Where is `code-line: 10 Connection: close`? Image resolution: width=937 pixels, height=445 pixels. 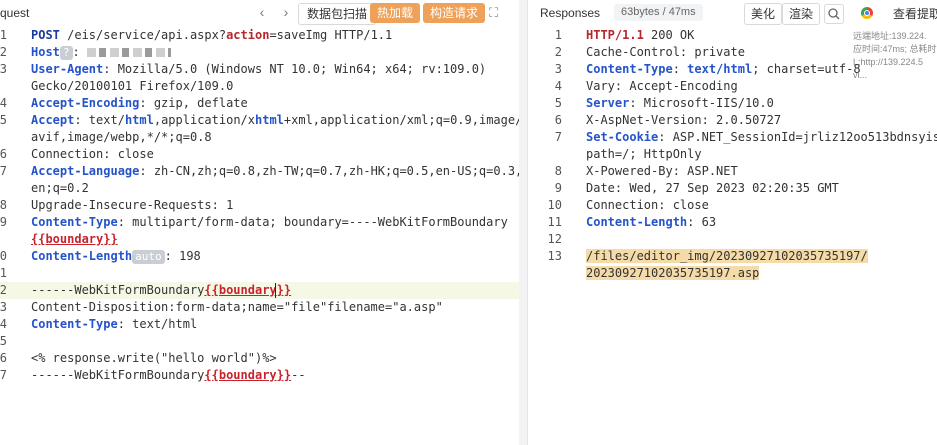 code-line: 10 Connection: close is located at coordinates (732, 205).